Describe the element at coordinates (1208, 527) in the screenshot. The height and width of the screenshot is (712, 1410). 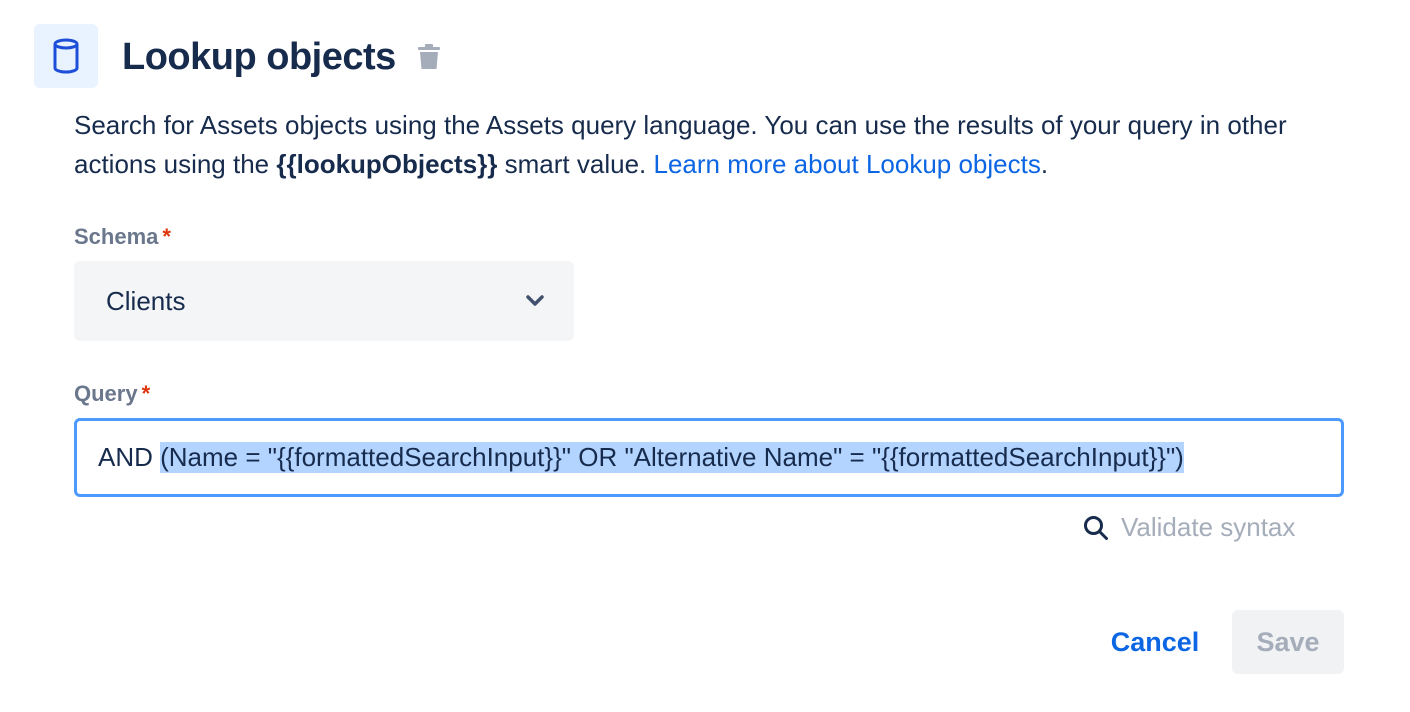
I see `validate-syntax-label: Validate syntax` at that location.